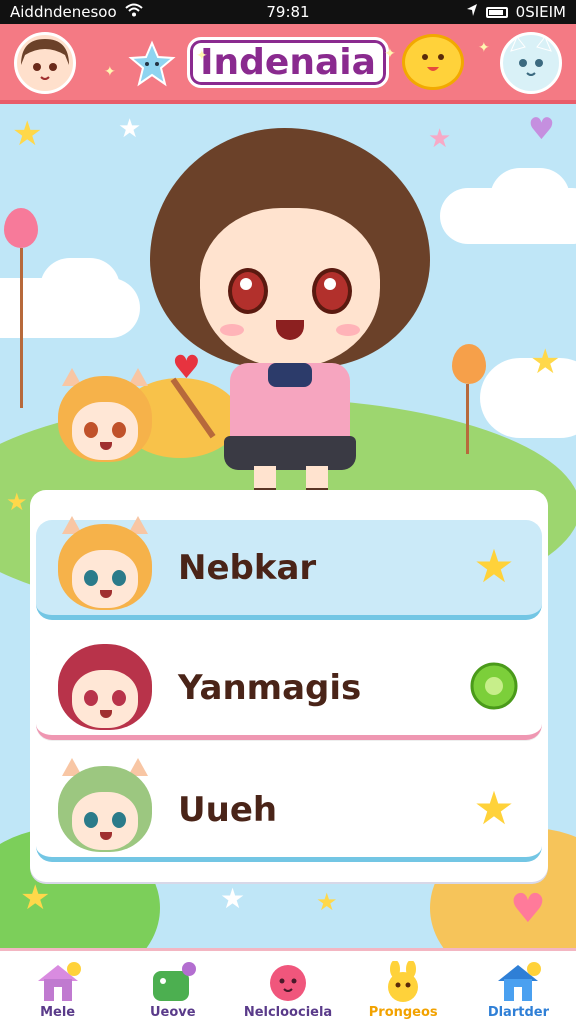 This screenshot has width=576, height=1024. I want to click on heart-wand-icon: ♥, so click(186, 367).